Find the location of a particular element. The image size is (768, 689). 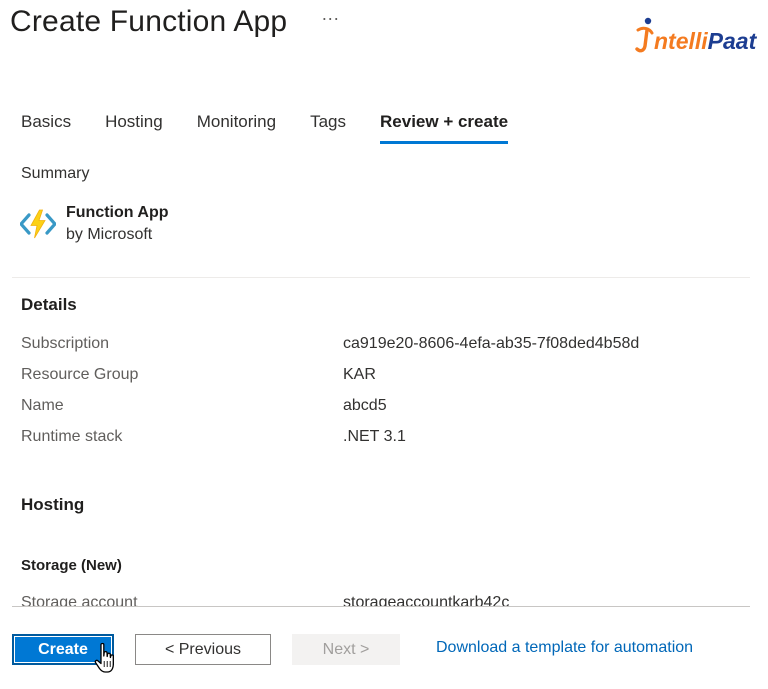

detail-row-runtime-stack: Runtime stack .NET 3.1 is located at coordinates (381, 437).